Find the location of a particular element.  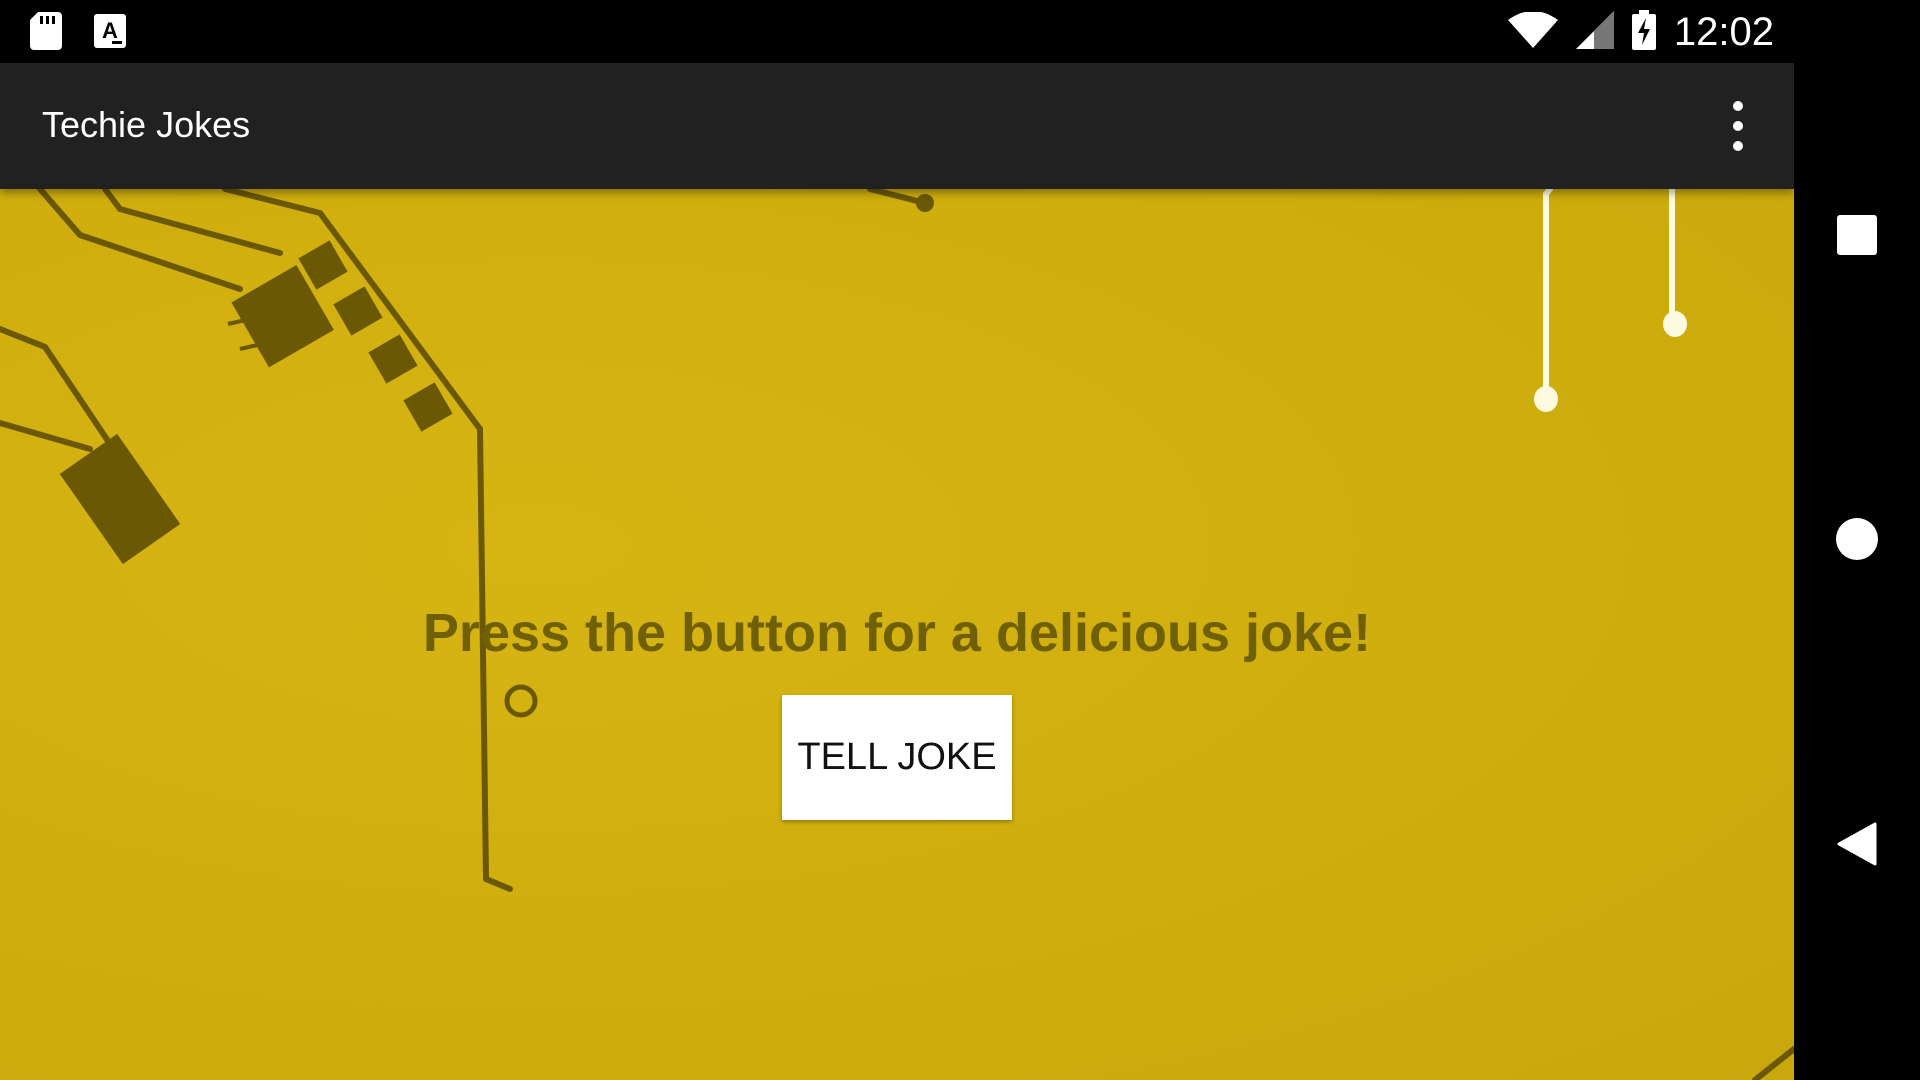

wifi-icon is located at coordinates (1532, 31).